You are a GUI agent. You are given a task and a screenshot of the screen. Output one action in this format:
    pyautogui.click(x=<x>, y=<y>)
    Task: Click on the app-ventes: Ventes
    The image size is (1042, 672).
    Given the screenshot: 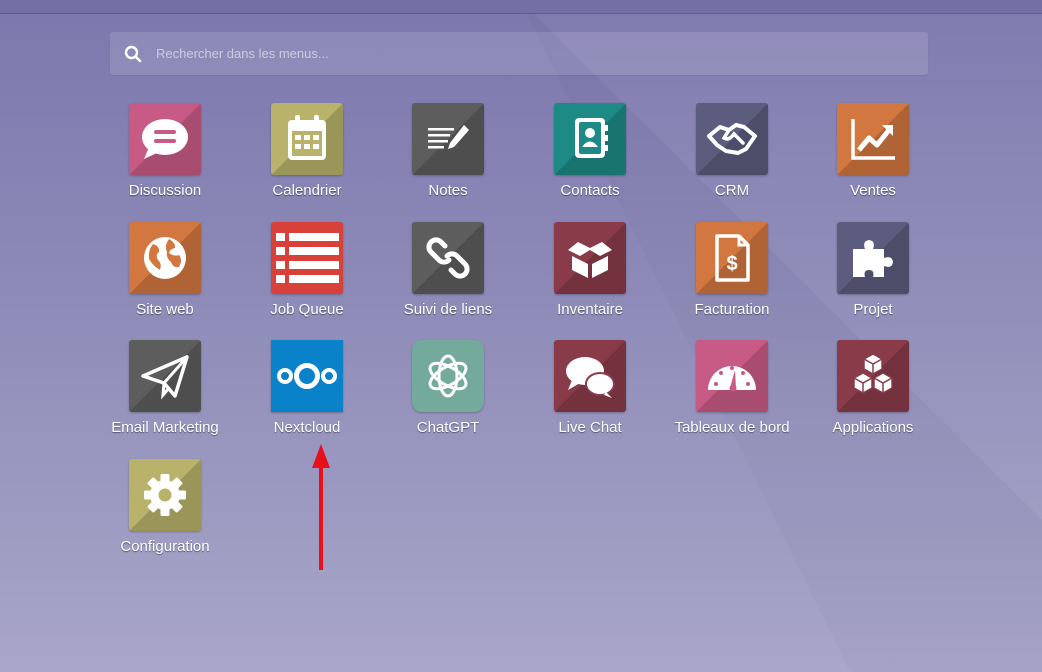 What is the action you would take?
    pyautogui.click(x=873, y=158)
    